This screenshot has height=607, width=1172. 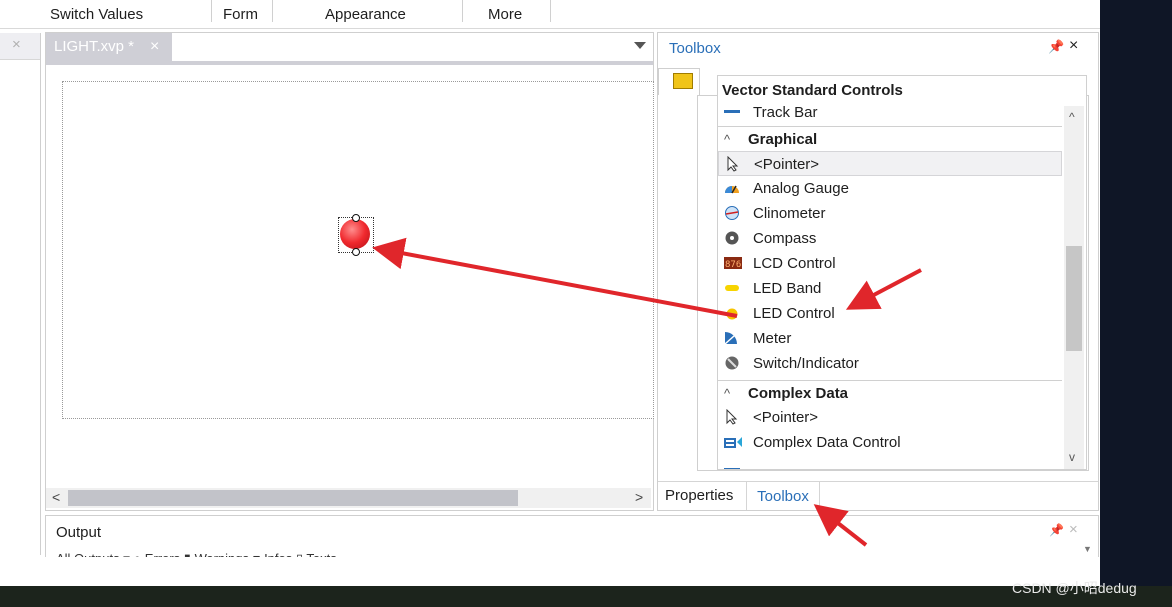 What do you see at coordinates (586, 596) in the screenshot?
I see `desktop-background-bottom` at bounding box center [586, 596].